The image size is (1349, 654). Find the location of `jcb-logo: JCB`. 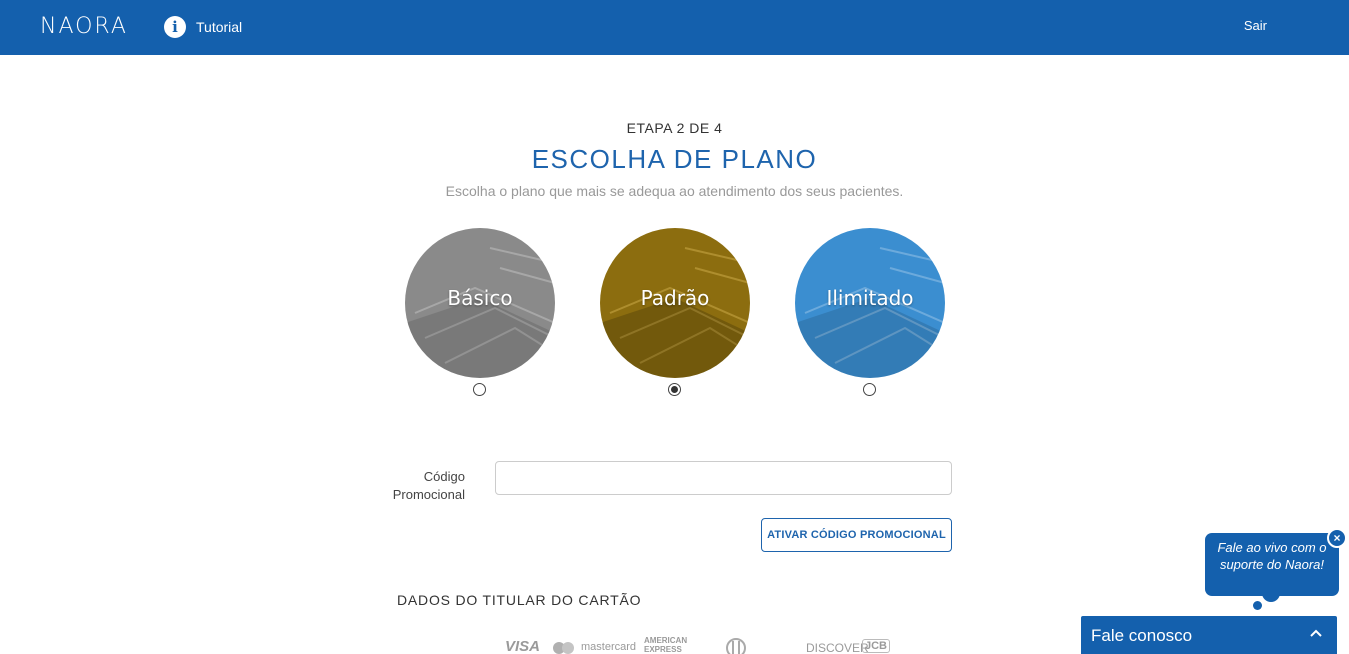

jcb-logo: JCB is located at coordinates (876, 646).